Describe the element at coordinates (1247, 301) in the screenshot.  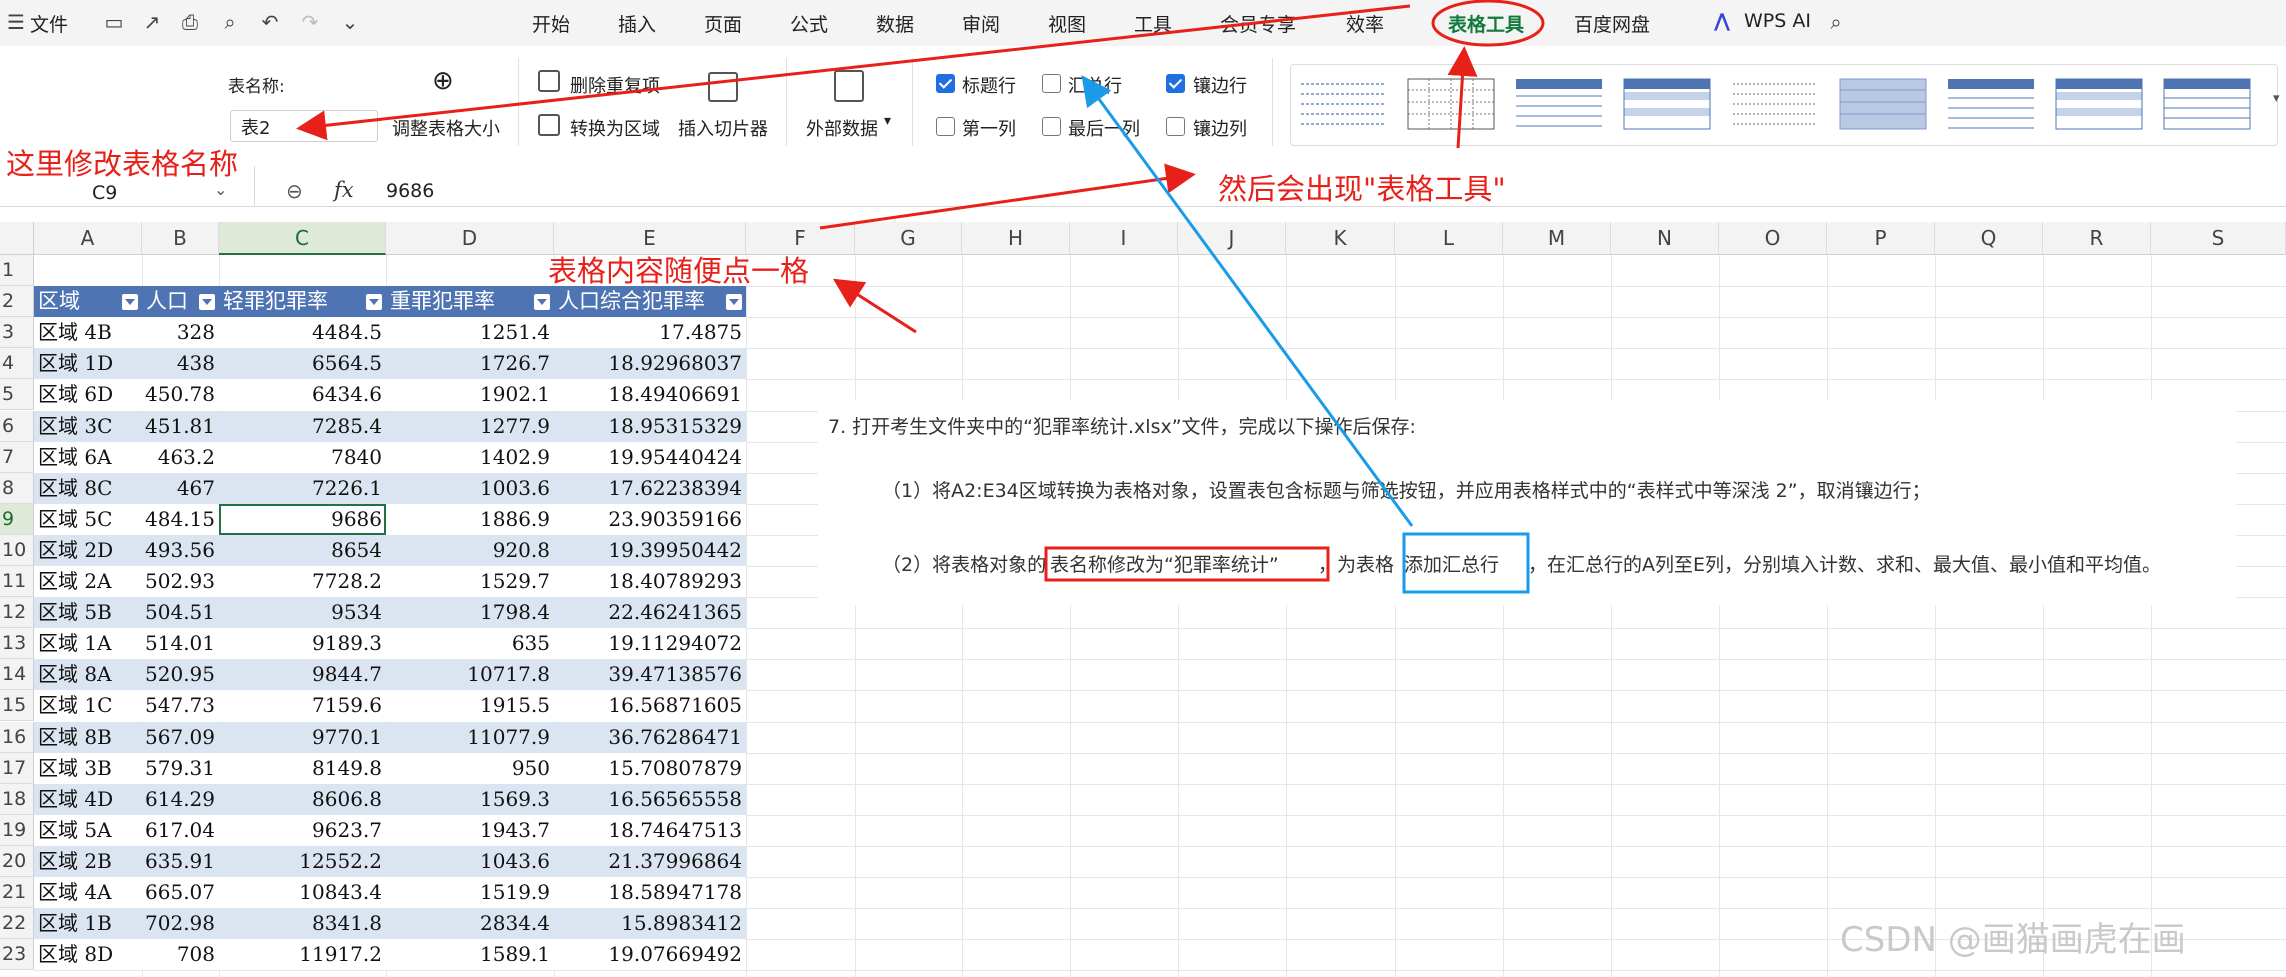
I see `arrow-to-total-row-checkbox` at that location.